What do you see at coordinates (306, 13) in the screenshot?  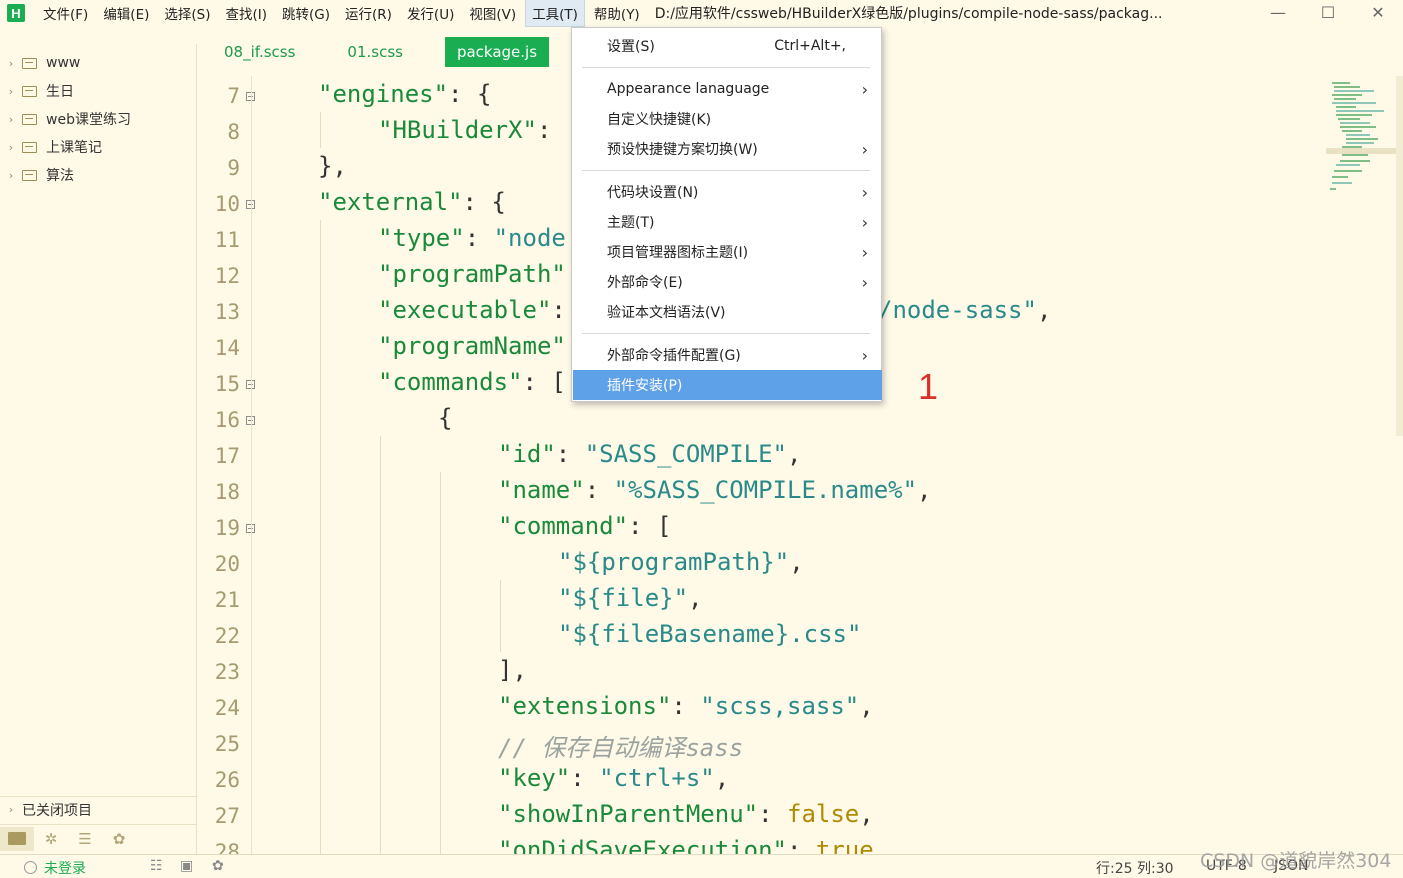 I see `menu-goto: 跳转(G)` at bounding box center [306, 13].